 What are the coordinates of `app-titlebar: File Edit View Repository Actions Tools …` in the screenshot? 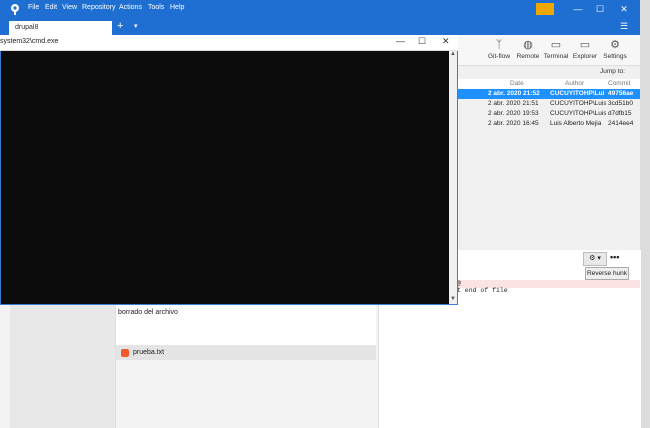 It's located at (320, 9).